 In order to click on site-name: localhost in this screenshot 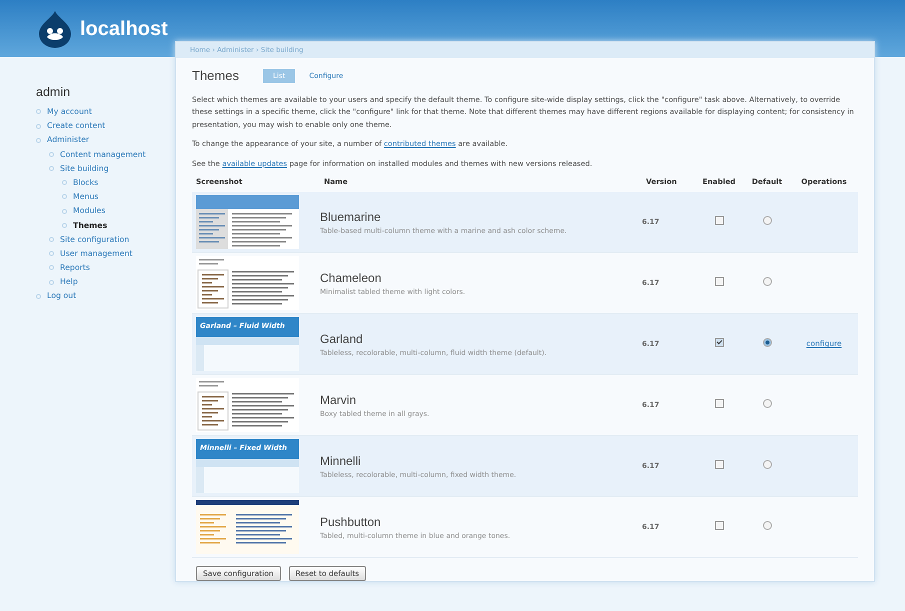, I will do `click(124, 29)`.